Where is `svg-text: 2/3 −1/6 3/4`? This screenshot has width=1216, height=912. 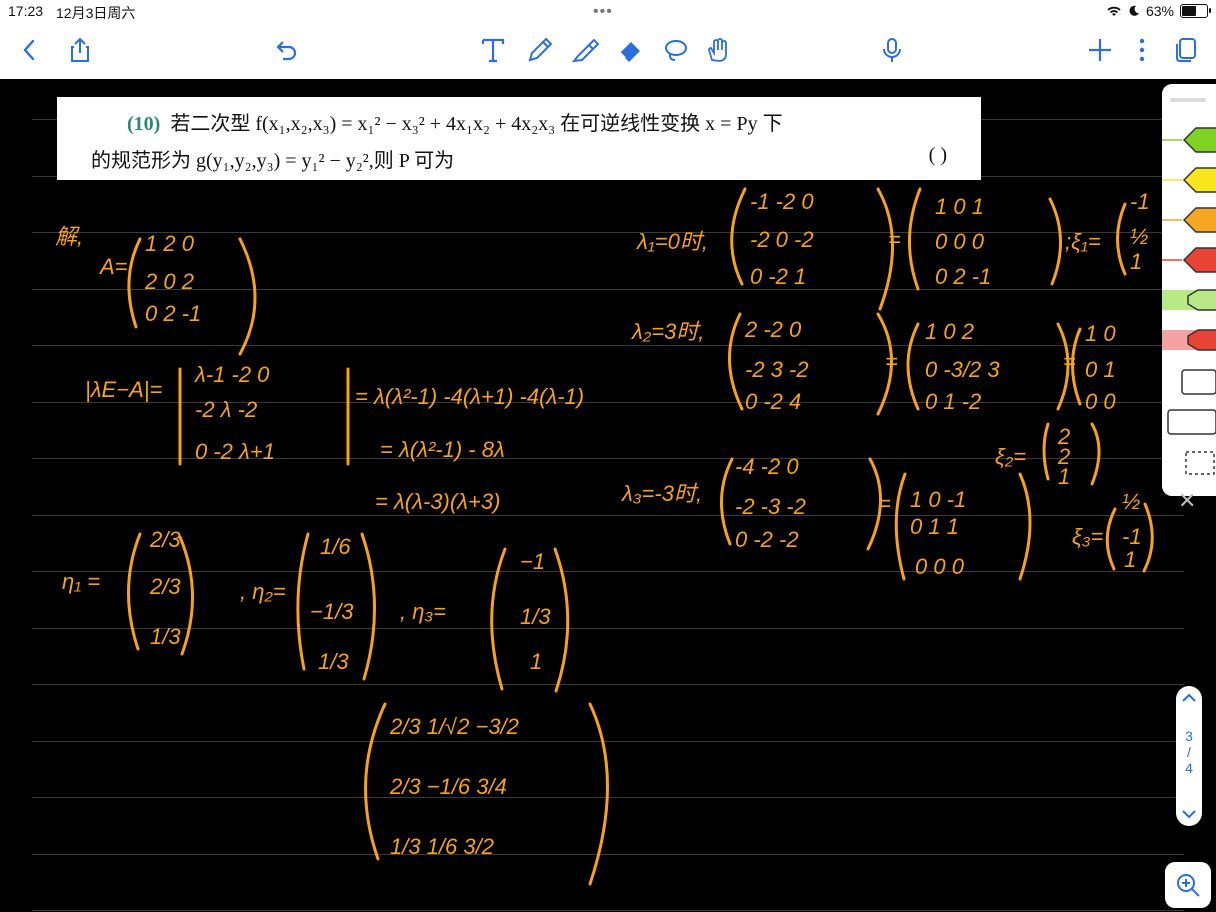
svg-text: 2/3 −1/6 3/4 is located at coordinates (448, 786).